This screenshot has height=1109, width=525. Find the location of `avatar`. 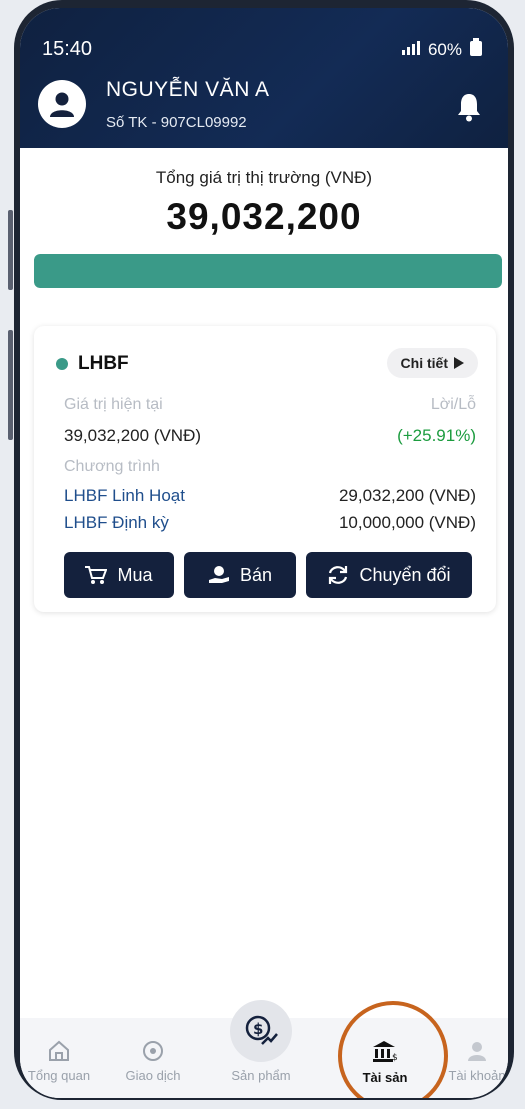

avatar is located at coordinates (62, 104).